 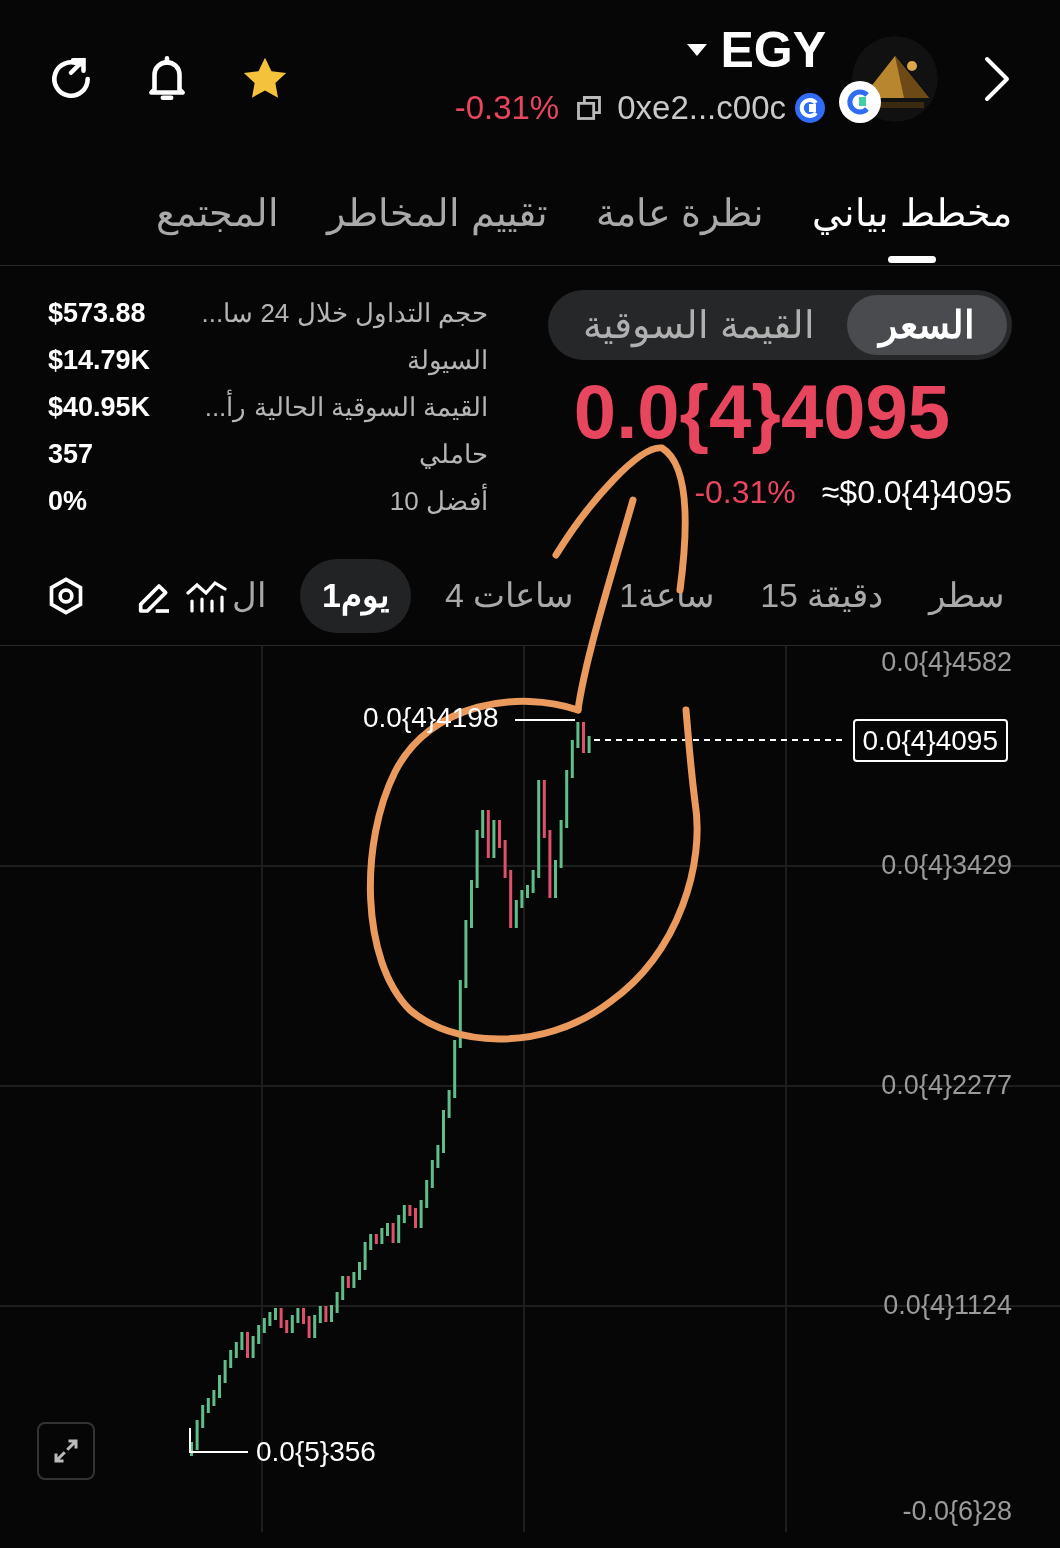 I want to click on tab-underline, so click(x=912, y=259).